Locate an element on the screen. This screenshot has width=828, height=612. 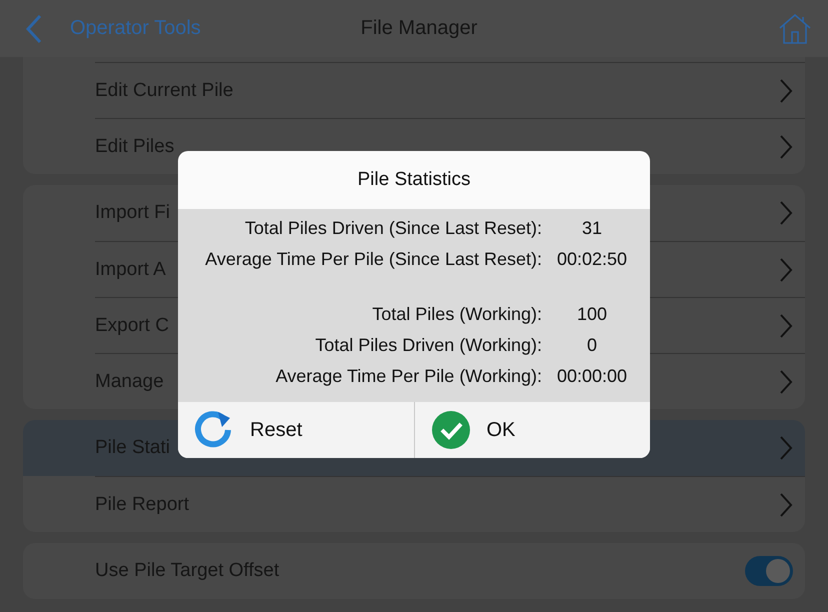
stat-value: 00:02:50 is located at coordinates (592, 259).